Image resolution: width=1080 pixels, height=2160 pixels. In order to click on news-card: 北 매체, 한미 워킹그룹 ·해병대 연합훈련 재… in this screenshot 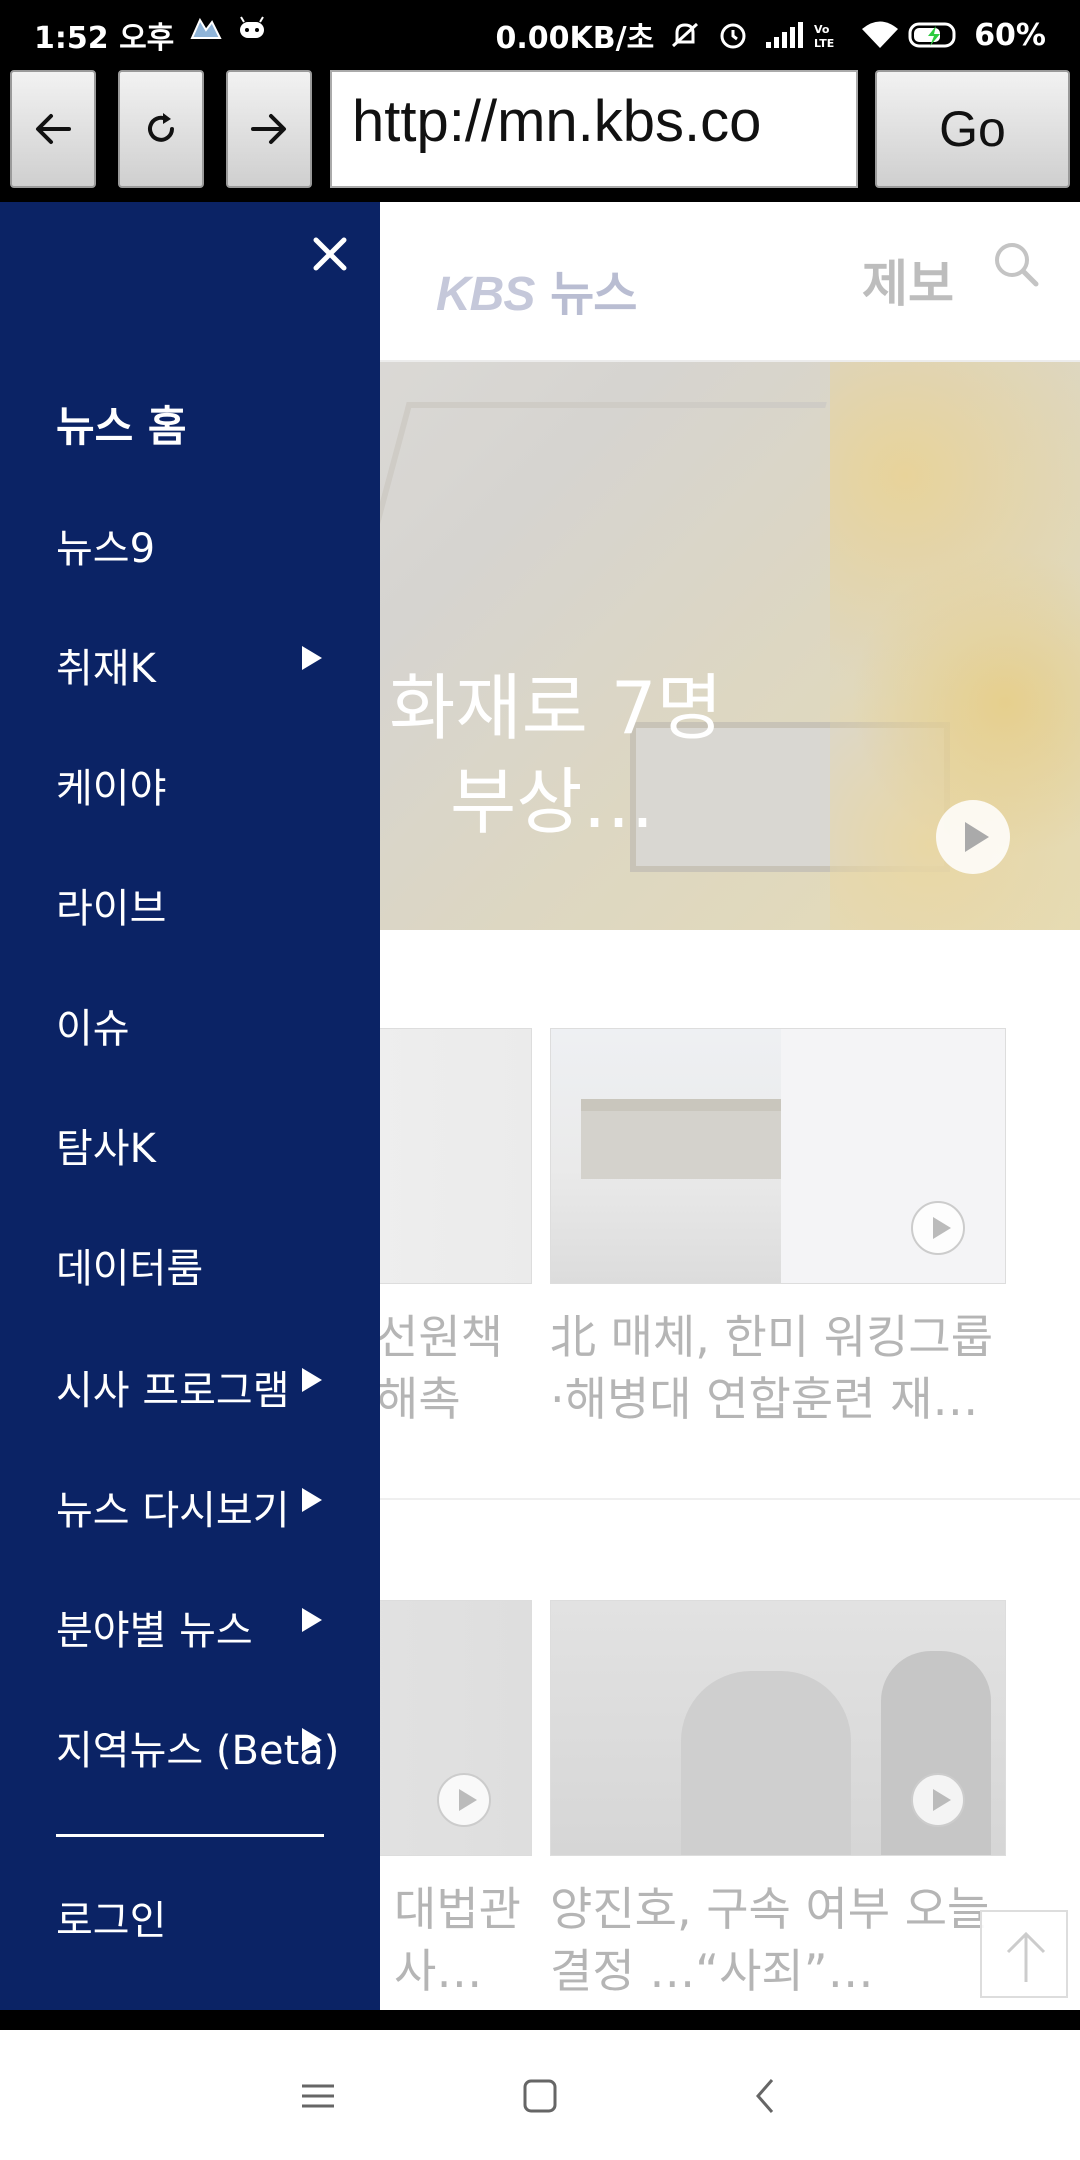, I will do `click(778, 1229)`.